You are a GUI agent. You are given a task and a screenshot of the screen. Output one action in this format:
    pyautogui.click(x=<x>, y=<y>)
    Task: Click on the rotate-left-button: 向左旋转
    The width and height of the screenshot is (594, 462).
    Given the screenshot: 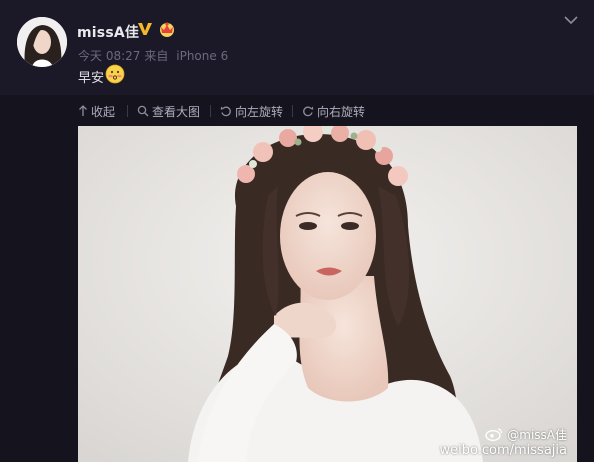 What is the action you would take?
    pyautogui.click(x=251, y=111)
    